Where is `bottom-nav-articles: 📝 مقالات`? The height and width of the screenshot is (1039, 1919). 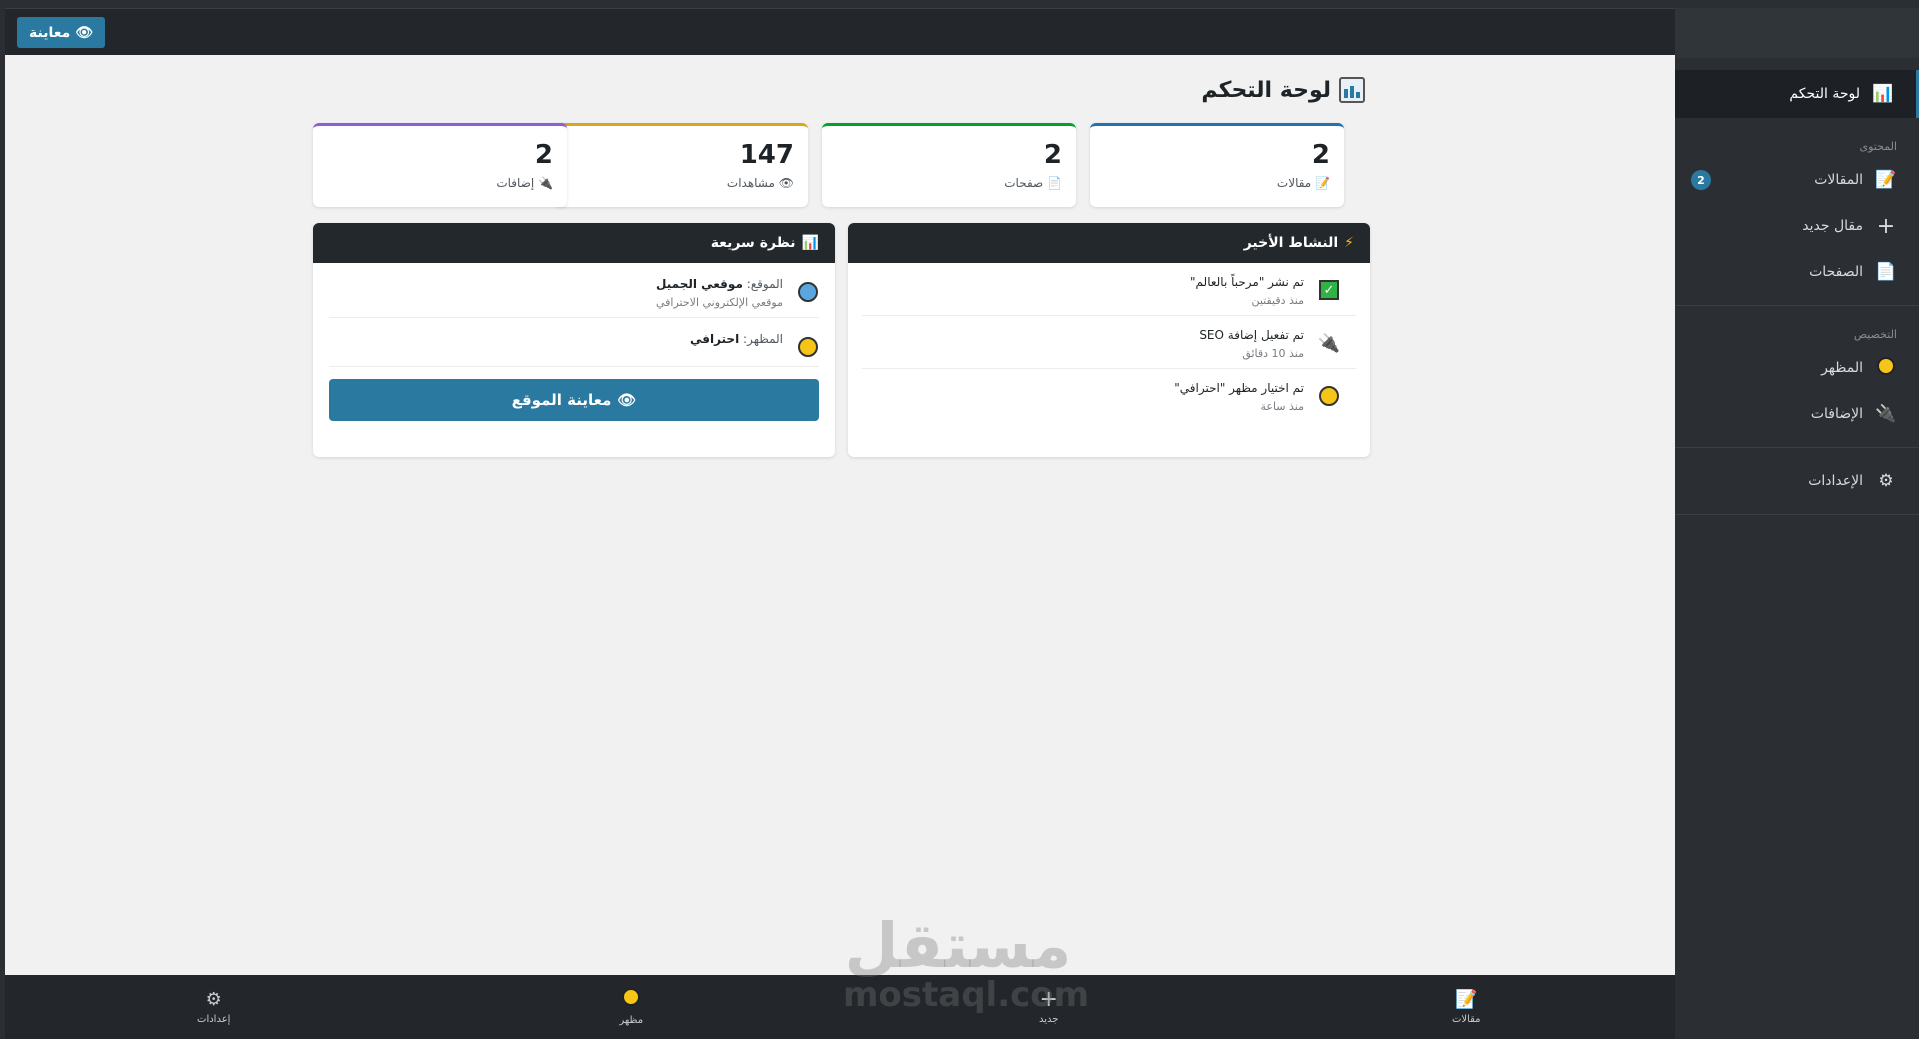
bottom-nav-articles: 📝 مقالات is located at coordinates (1466, 1007).